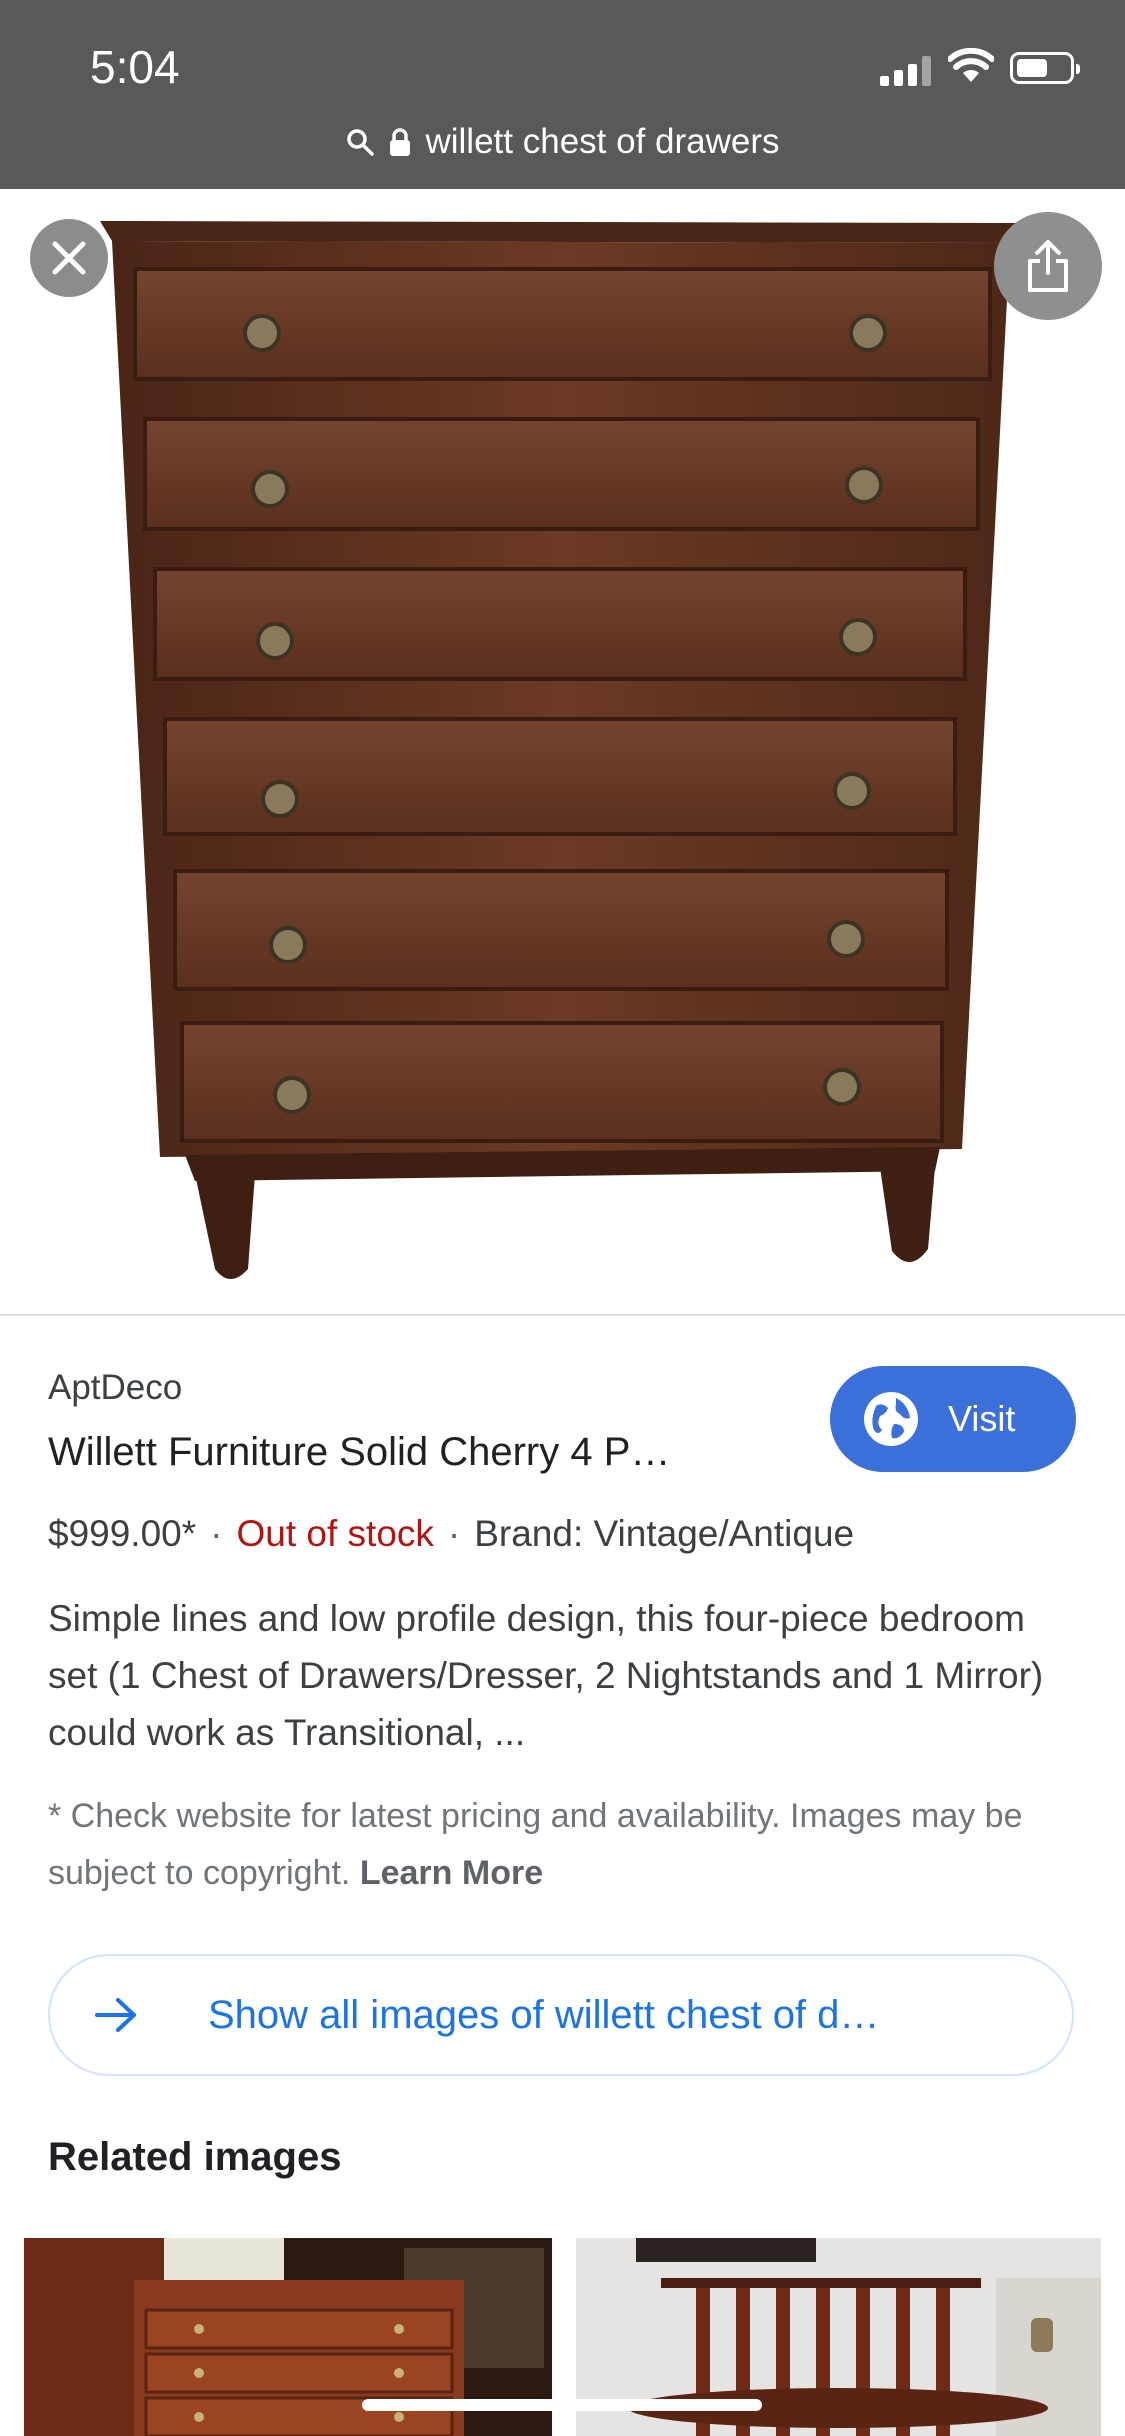 This screenshot has width=1125, height=2436. Describe the element at coordinates (1045, 68) in the screenshot. I see `battery-icon` at that location.